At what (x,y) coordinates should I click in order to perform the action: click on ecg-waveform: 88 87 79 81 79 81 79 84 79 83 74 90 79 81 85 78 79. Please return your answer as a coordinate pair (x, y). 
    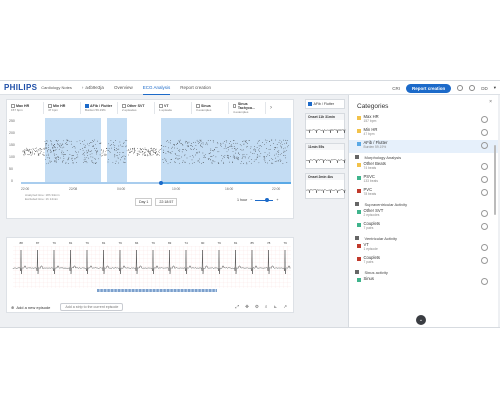
    Looking at the image, I should click on (150, 268).